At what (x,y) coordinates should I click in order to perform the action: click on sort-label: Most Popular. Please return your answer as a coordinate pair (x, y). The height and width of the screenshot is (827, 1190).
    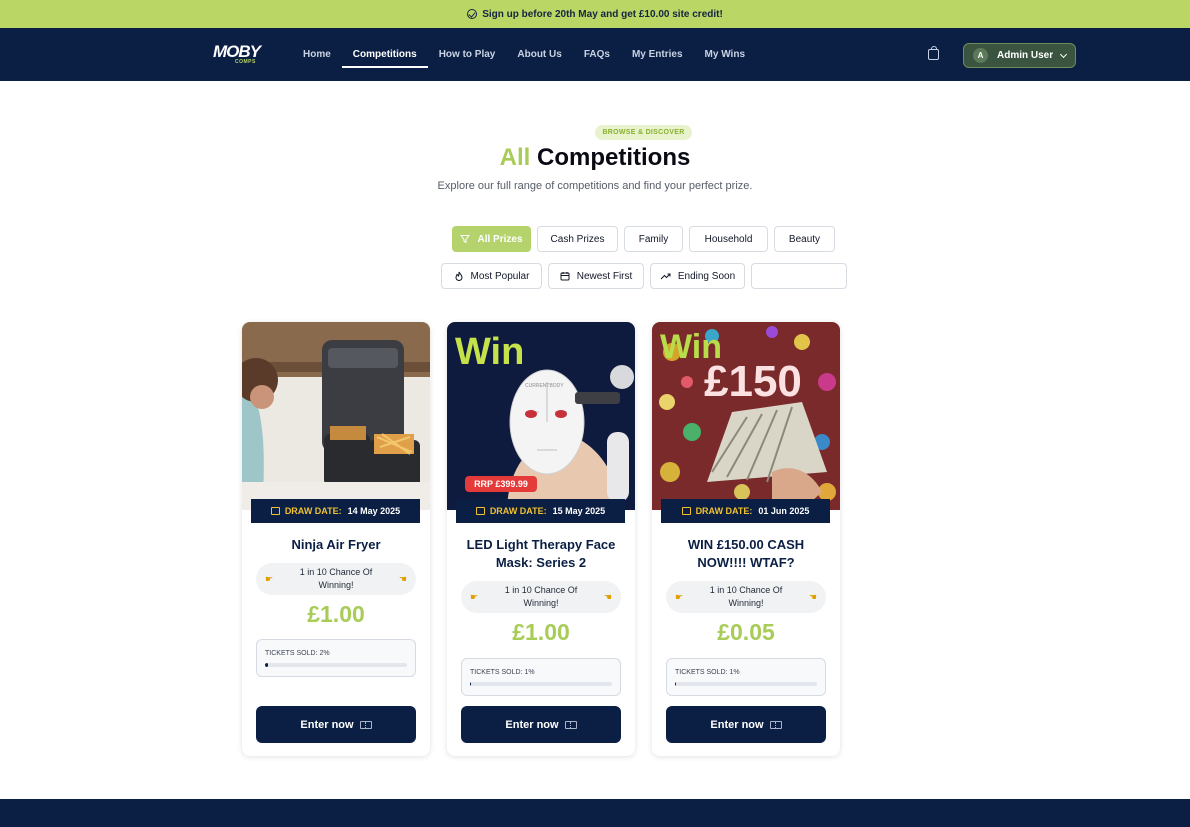
    Looking at the image, I should click on (500, 276).